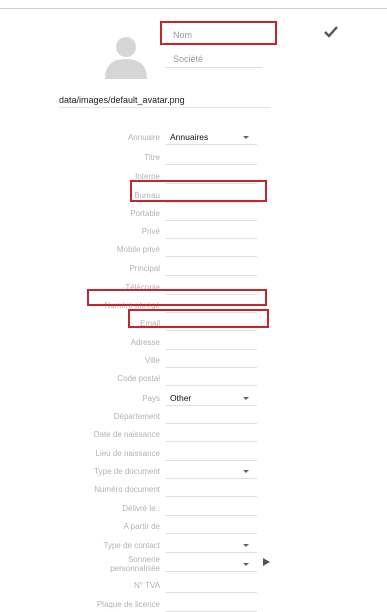  Describe the element at coordinates (218, 33) in the screenshot. I see `highlight-name` at that location.